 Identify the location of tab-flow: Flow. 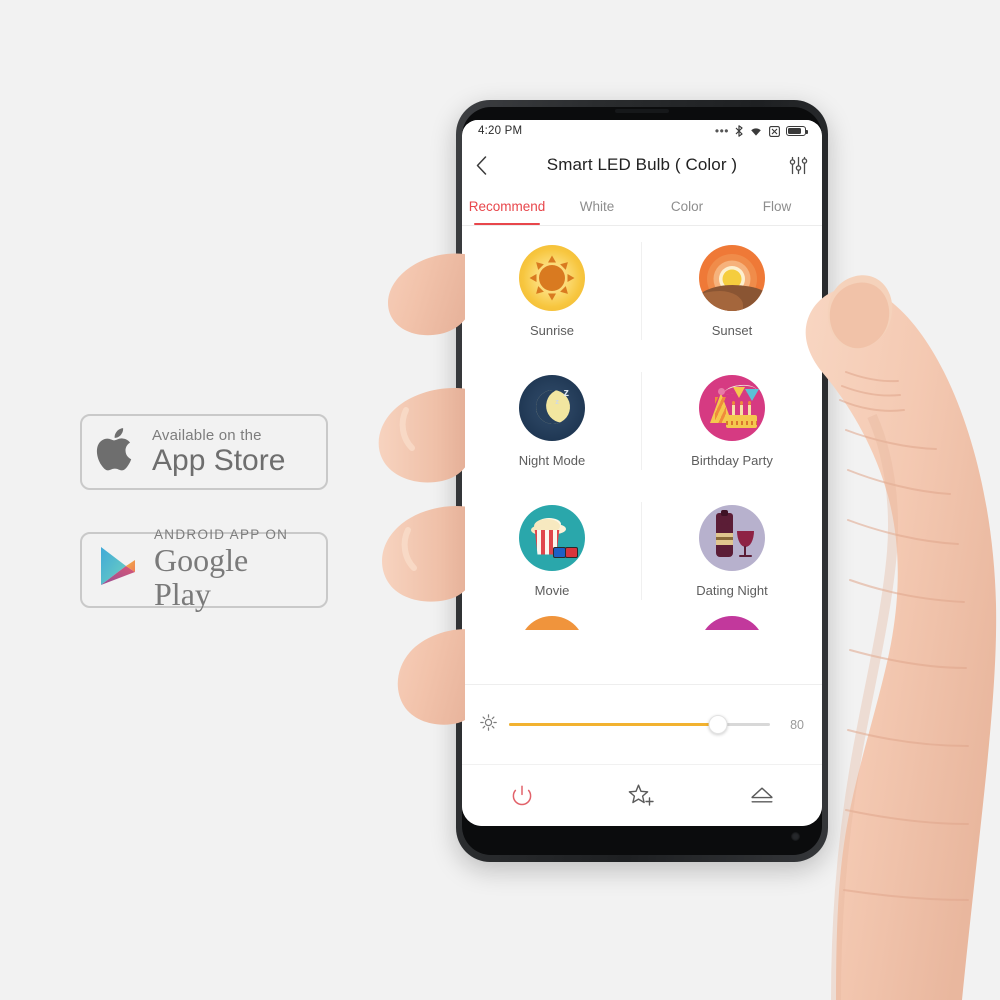
(777, 206).